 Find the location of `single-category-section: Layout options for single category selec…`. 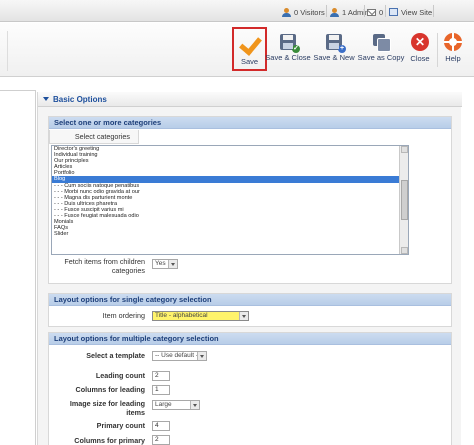

single-category-section: Layout options for single category selec… is located at coordinates (250, 310).